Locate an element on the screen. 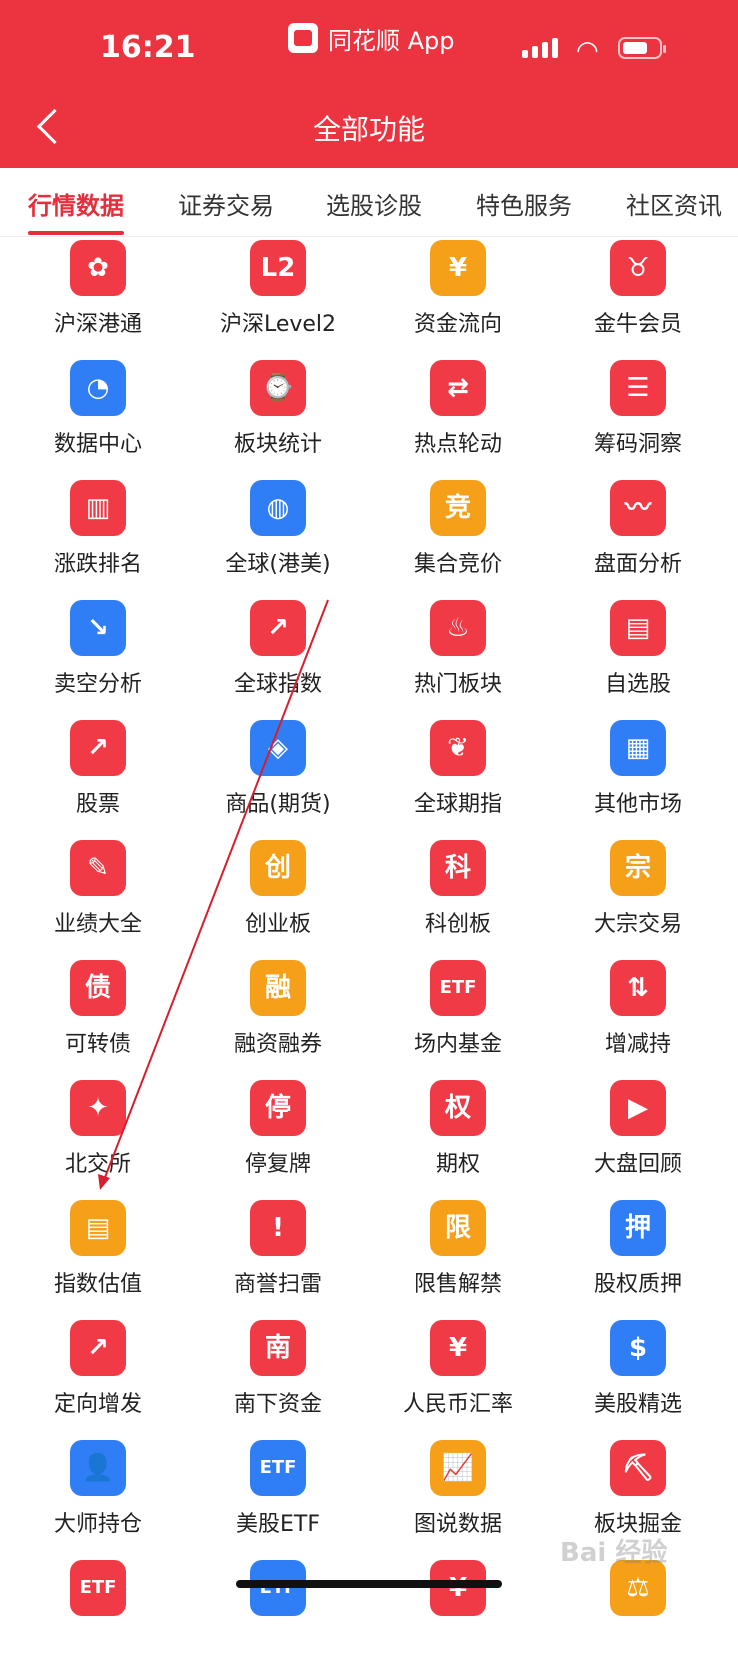  up-down-arrows-icon: ⇅ is located at coordinates (638, 988).